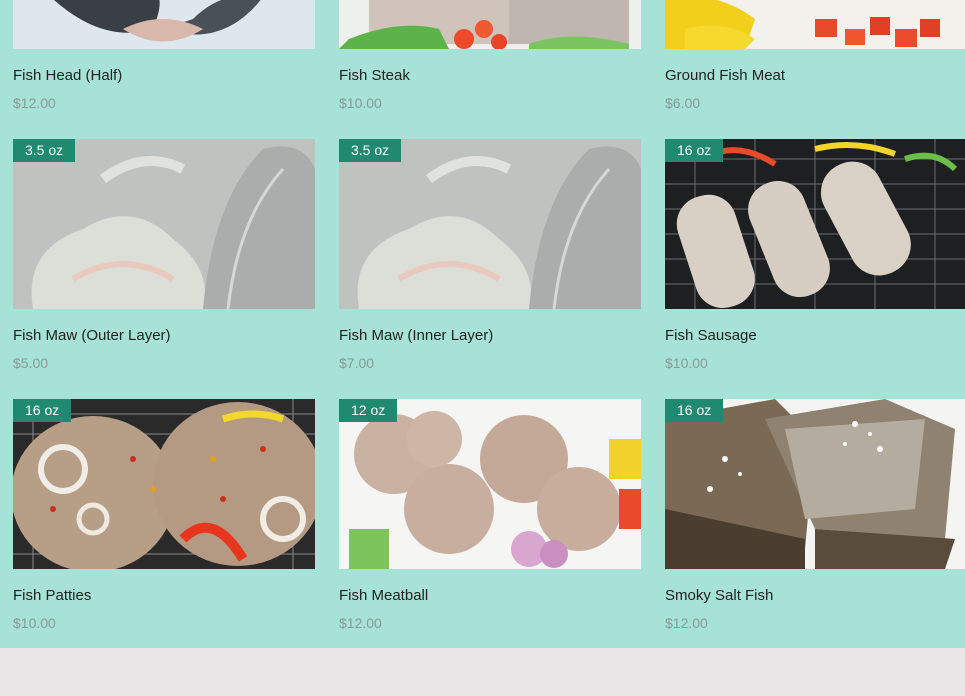 Image resolution: width=965 pixels, height=696 pixels. Describe the element at coordinates (67, 75) in the screenshot. I see `product-name: Fish Head (Half)` at that location.